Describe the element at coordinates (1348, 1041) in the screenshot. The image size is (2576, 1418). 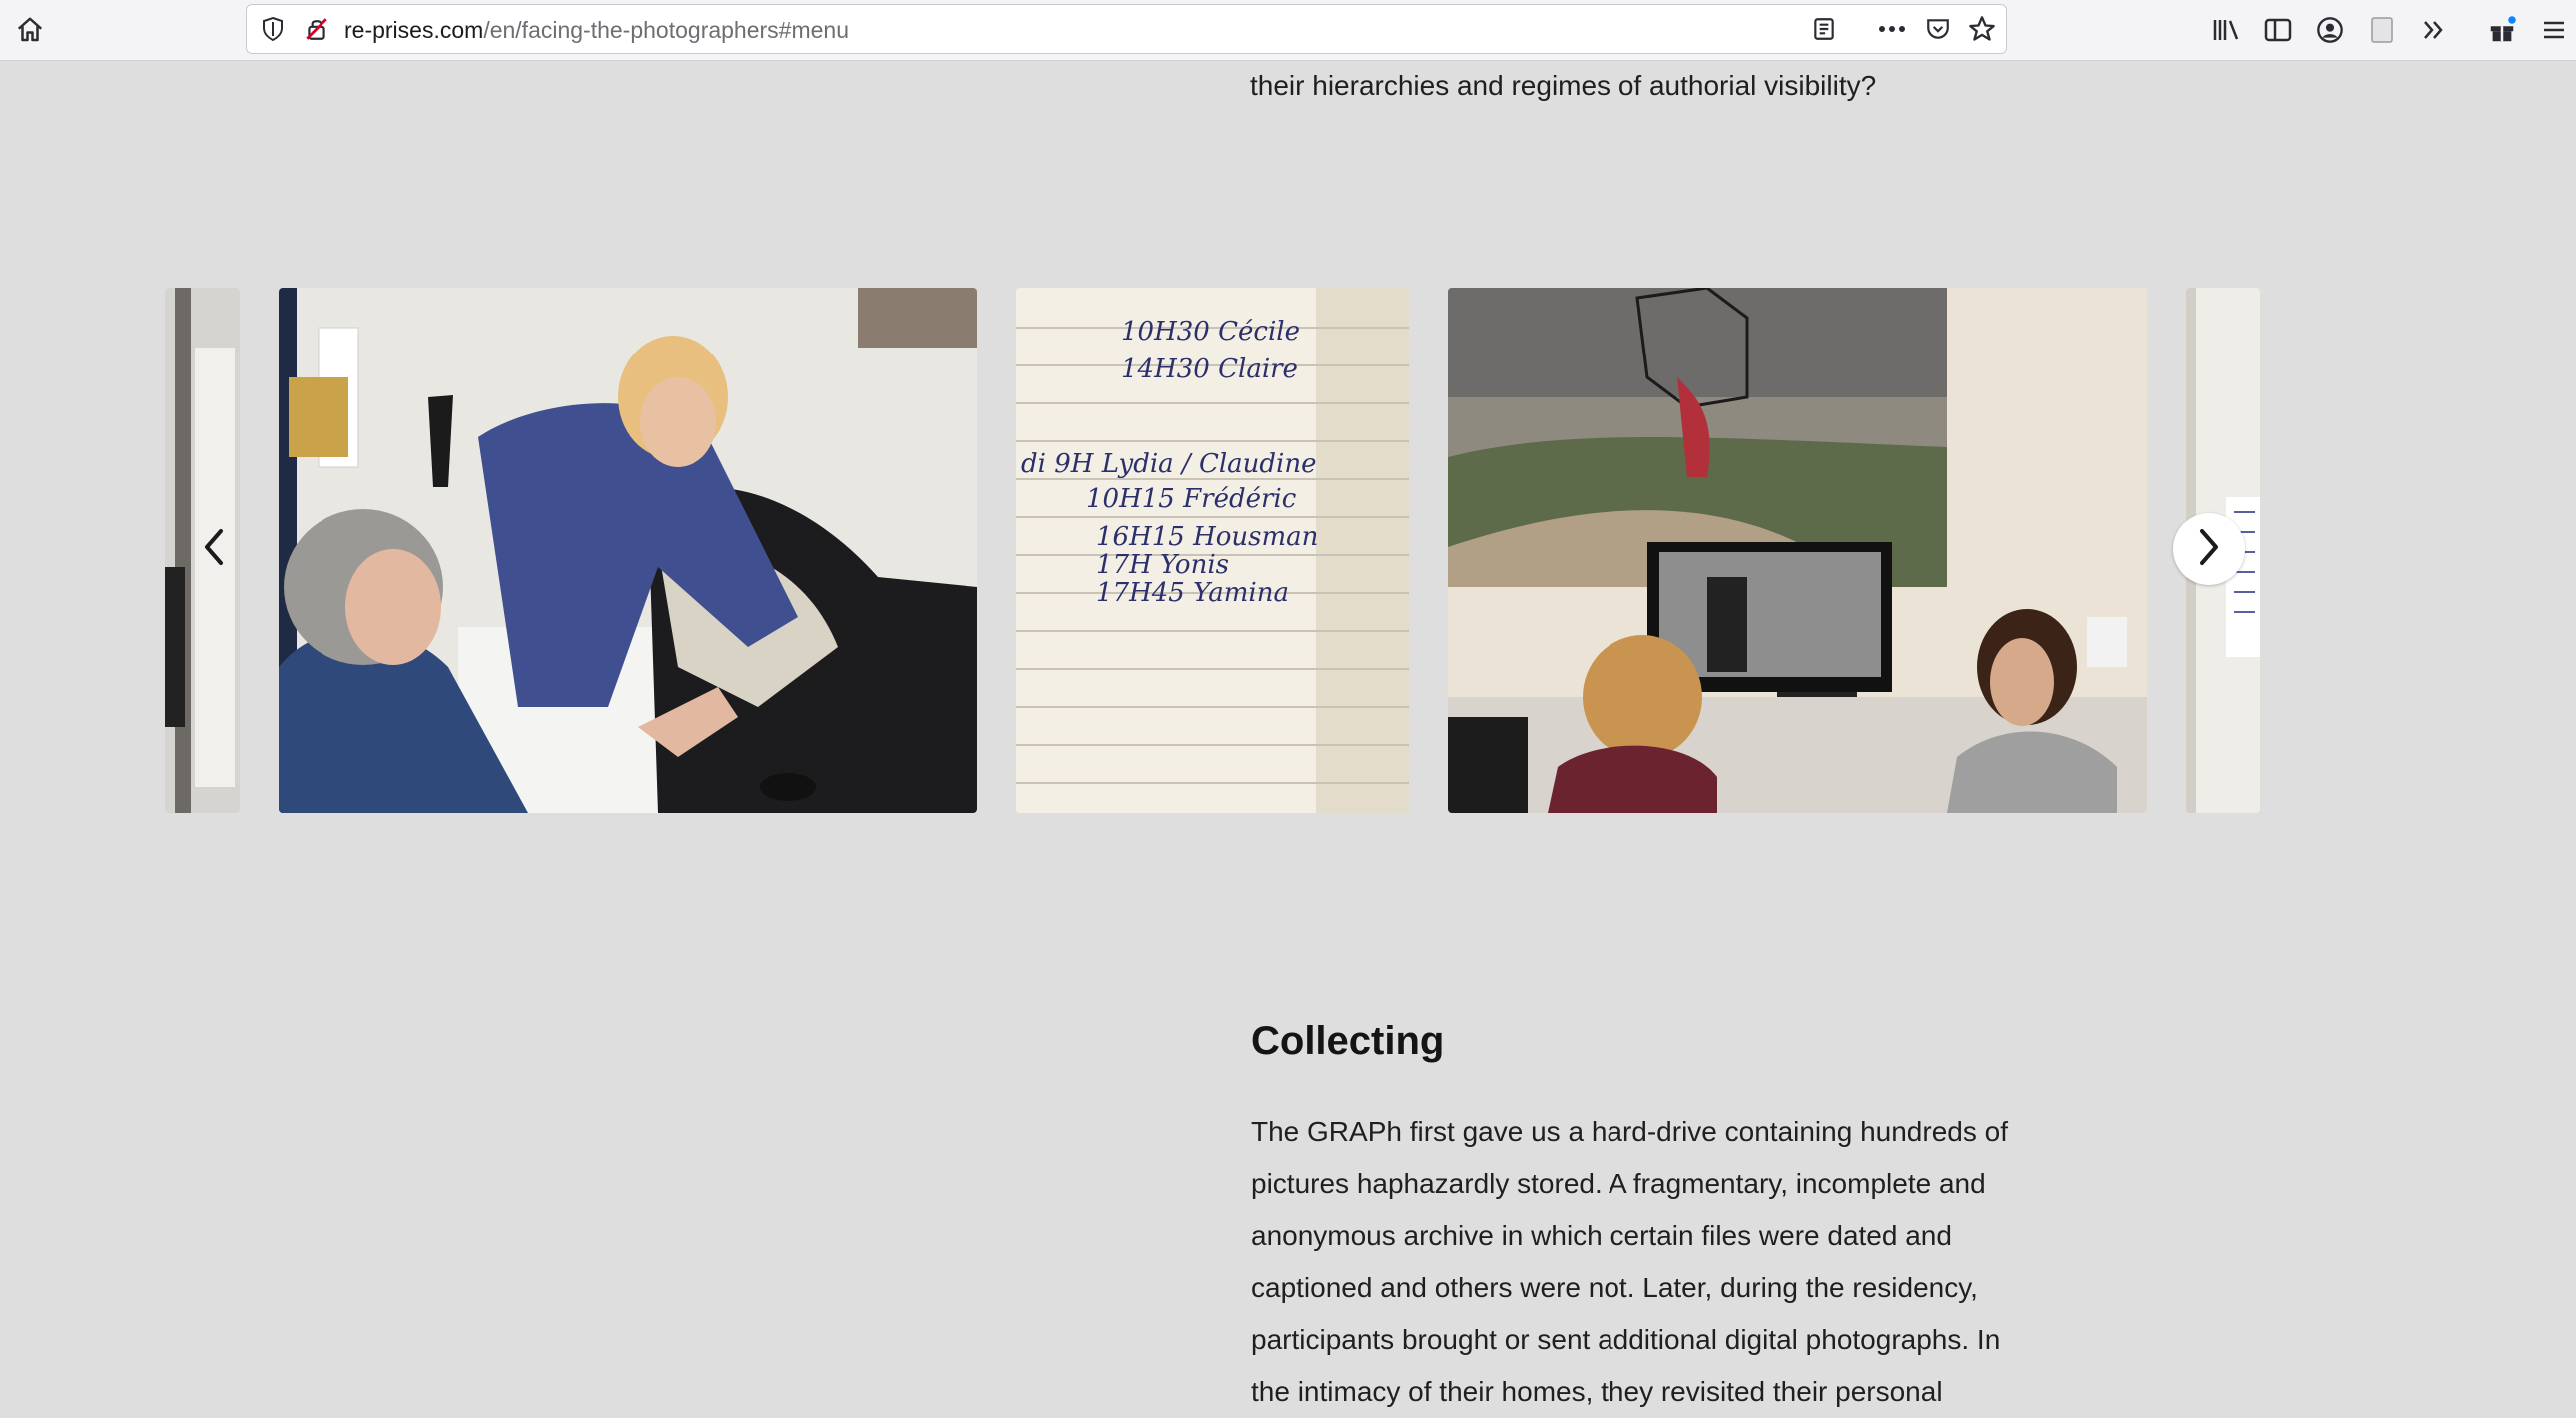
I see `section-heading: Collecting` at that location.